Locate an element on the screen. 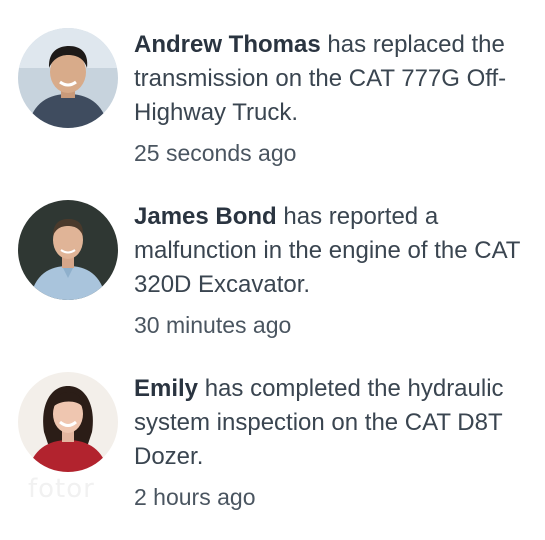  user-name: James Bond is located at coordinates (205, 216).